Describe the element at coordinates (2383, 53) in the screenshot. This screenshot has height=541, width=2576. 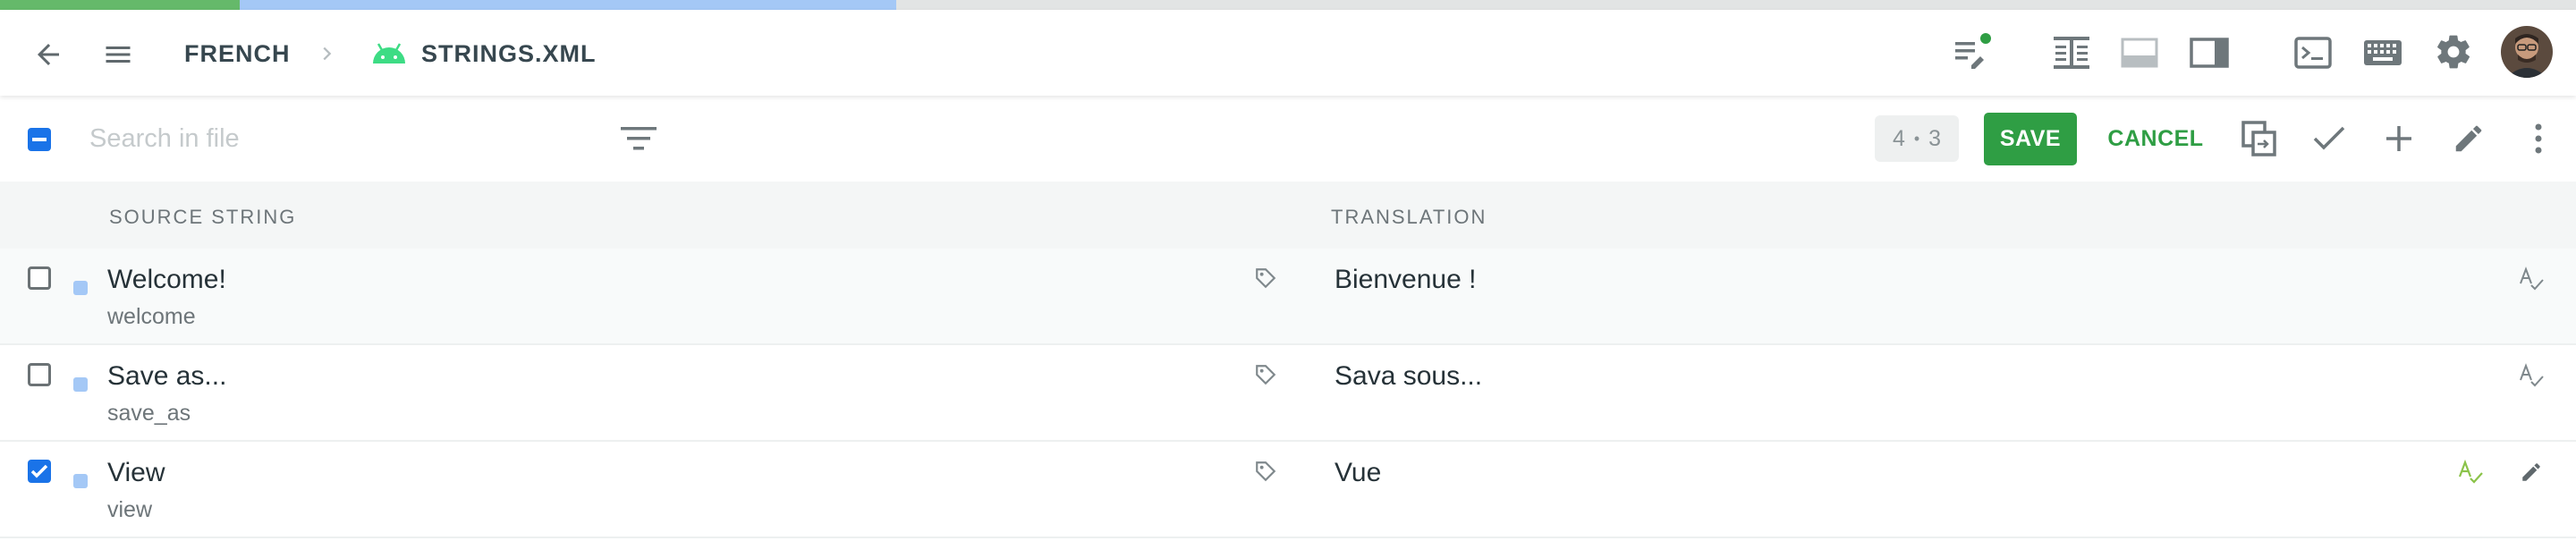
I see `keyboard-icon` at that location.